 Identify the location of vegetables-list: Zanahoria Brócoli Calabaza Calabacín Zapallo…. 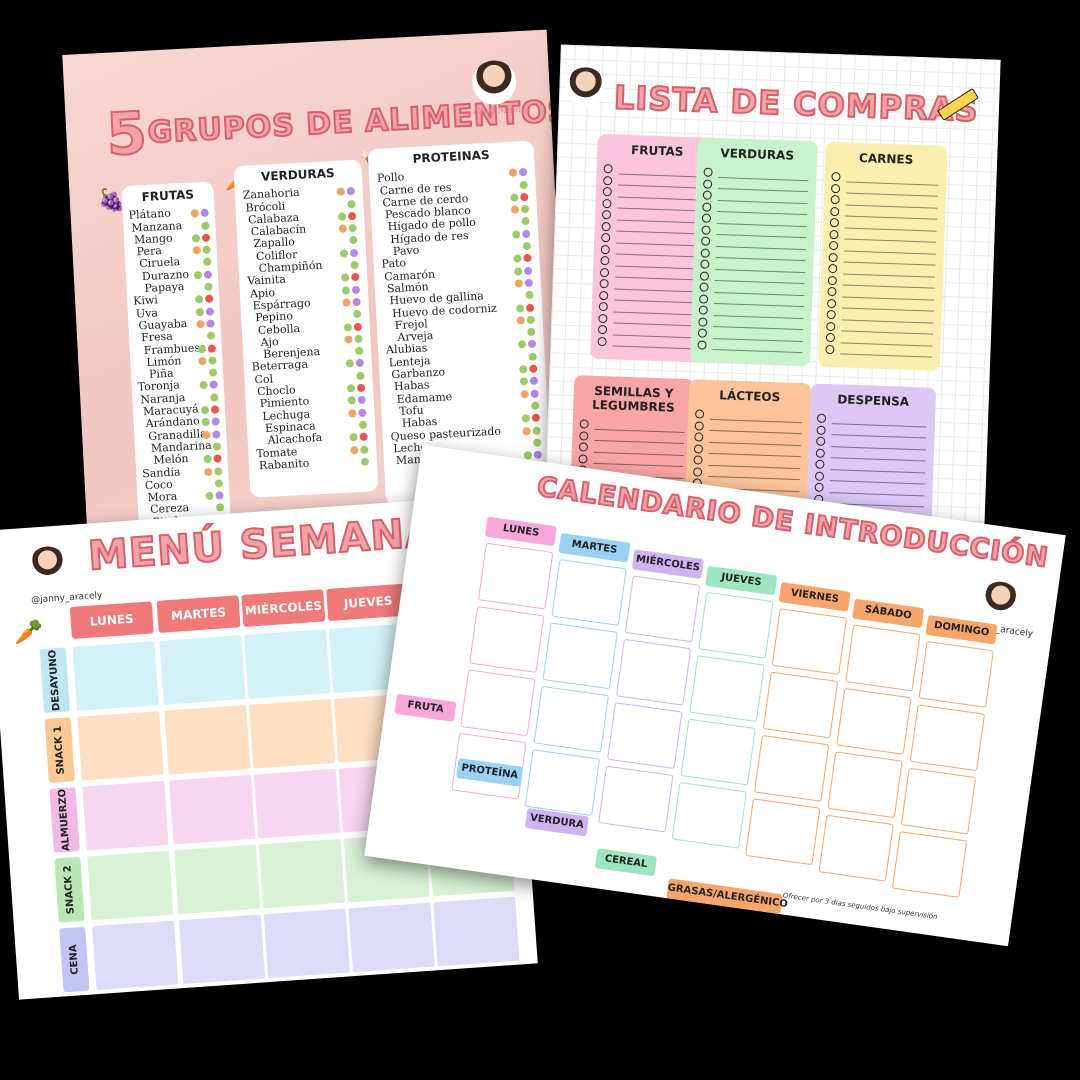
(306, 328).